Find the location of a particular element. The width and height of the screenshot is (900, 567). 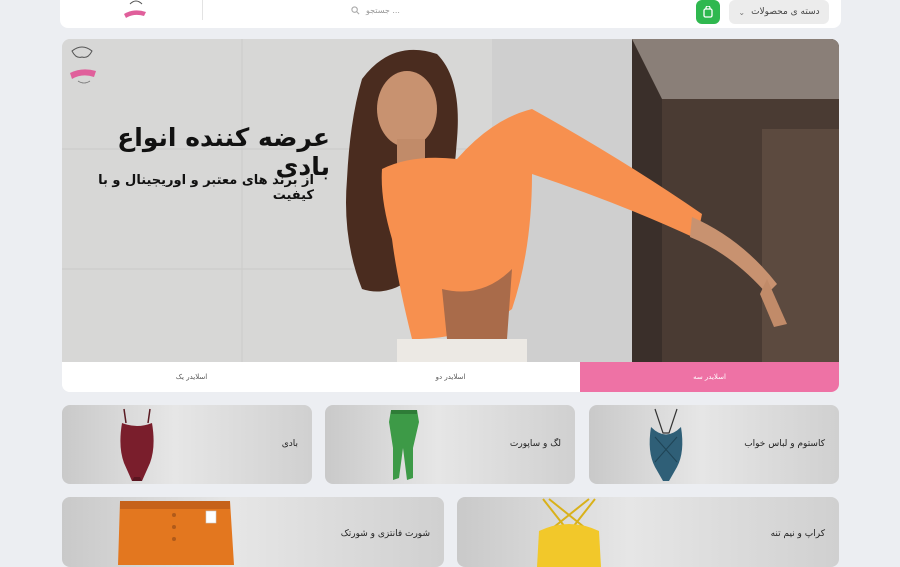

tab-slider-three: اسلایدر سه is located at coordinates (709, 377).